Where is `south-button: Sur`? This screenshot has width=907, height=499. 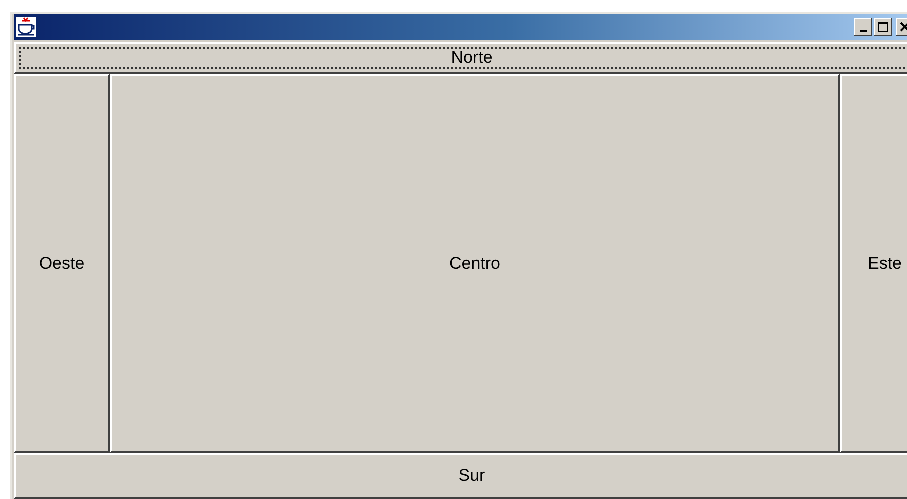 south-button: Sur is located at coordinates (460, 476).